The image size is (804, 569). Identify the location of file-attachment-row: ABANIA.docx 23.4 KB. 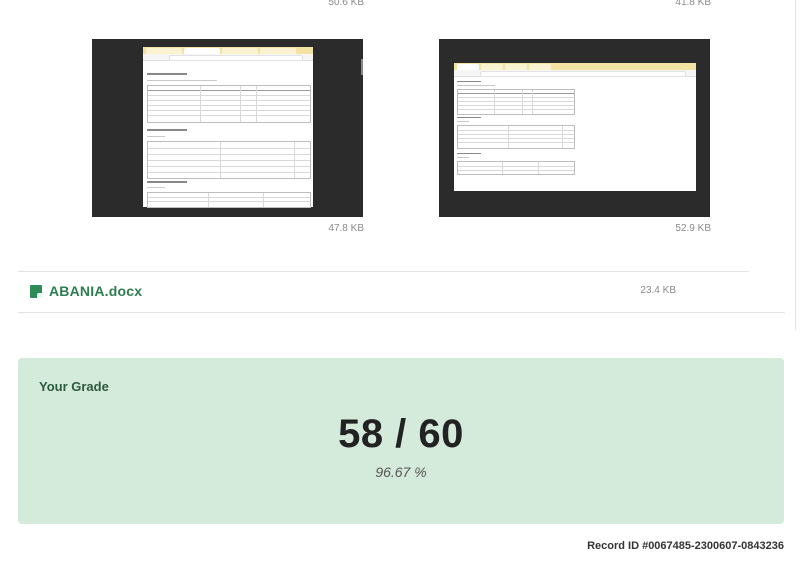
(383, 292).